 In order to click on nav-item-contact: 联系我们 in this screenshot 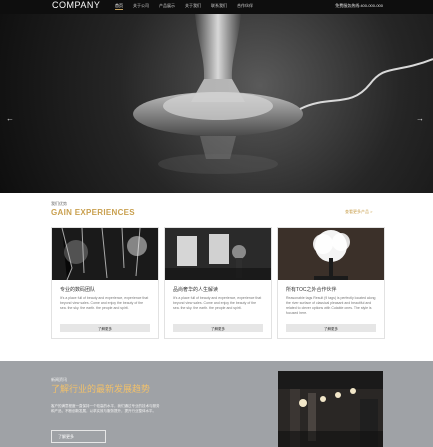, I will do `click(219, 7)`.